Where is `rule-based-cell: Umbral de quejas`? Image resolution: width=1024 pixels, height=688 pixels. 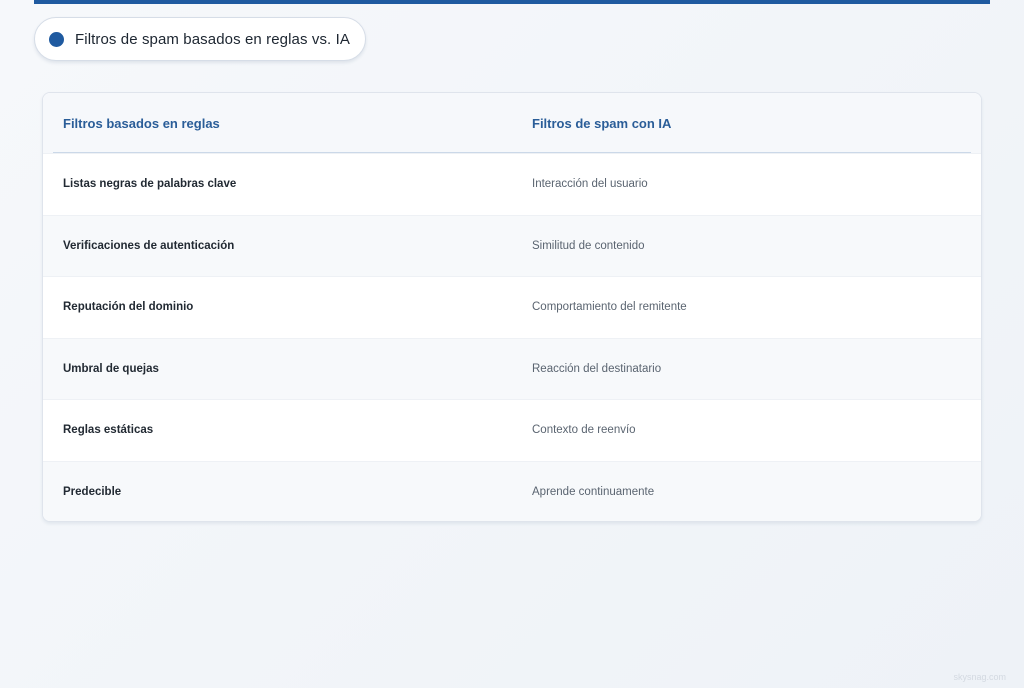 rule-based-cell: Umbral de quejas is located at coordinates (111, 368).